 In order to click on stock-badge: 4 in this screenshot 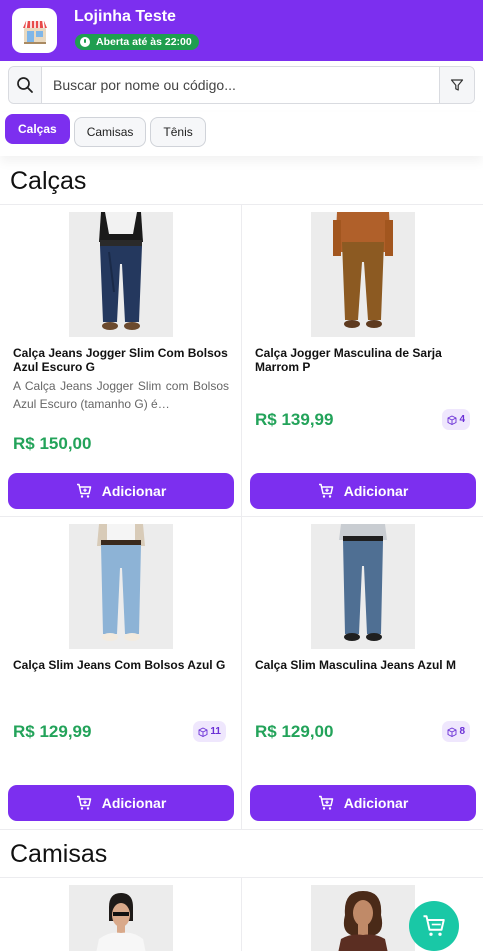, I will do `click(456, 419)`.